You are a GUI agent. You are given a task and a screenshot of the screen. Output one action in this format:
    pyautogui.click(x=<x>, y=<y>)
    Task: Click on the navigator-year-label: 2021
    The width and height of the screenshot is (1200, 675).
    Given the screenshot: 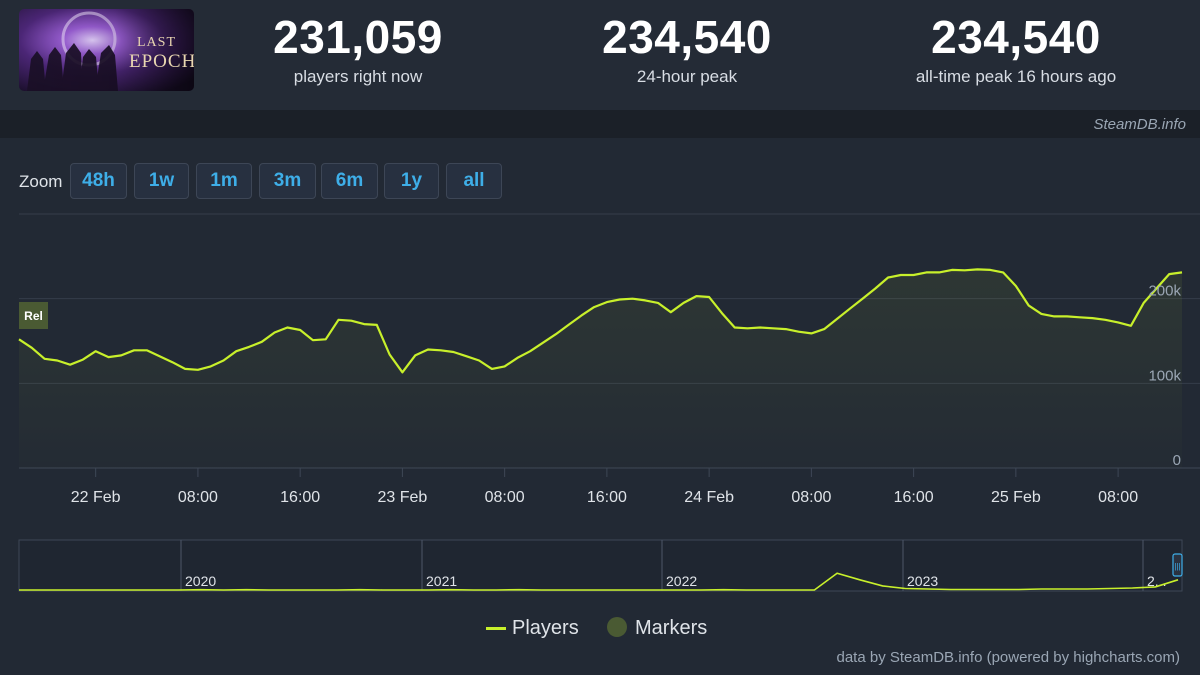 What is the action you would take?
    pyautogui.click(x=441, y=581)
    